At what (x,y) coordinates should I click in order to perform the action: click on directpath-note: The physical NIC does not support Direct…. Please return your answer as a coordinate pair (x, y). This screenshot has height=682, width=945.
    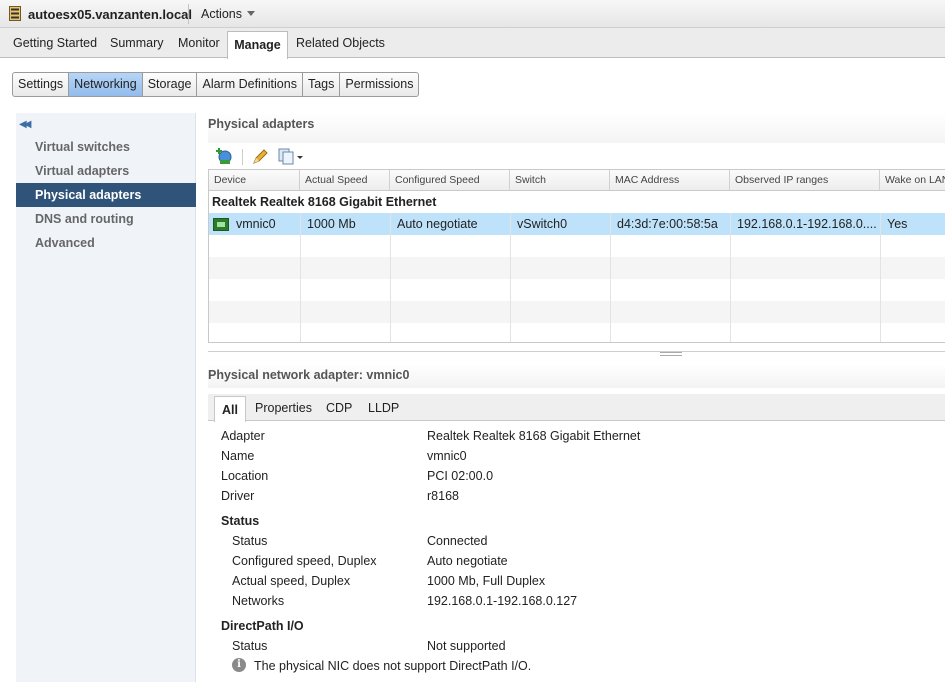
    Looking at the image, I should click on (393, 666).